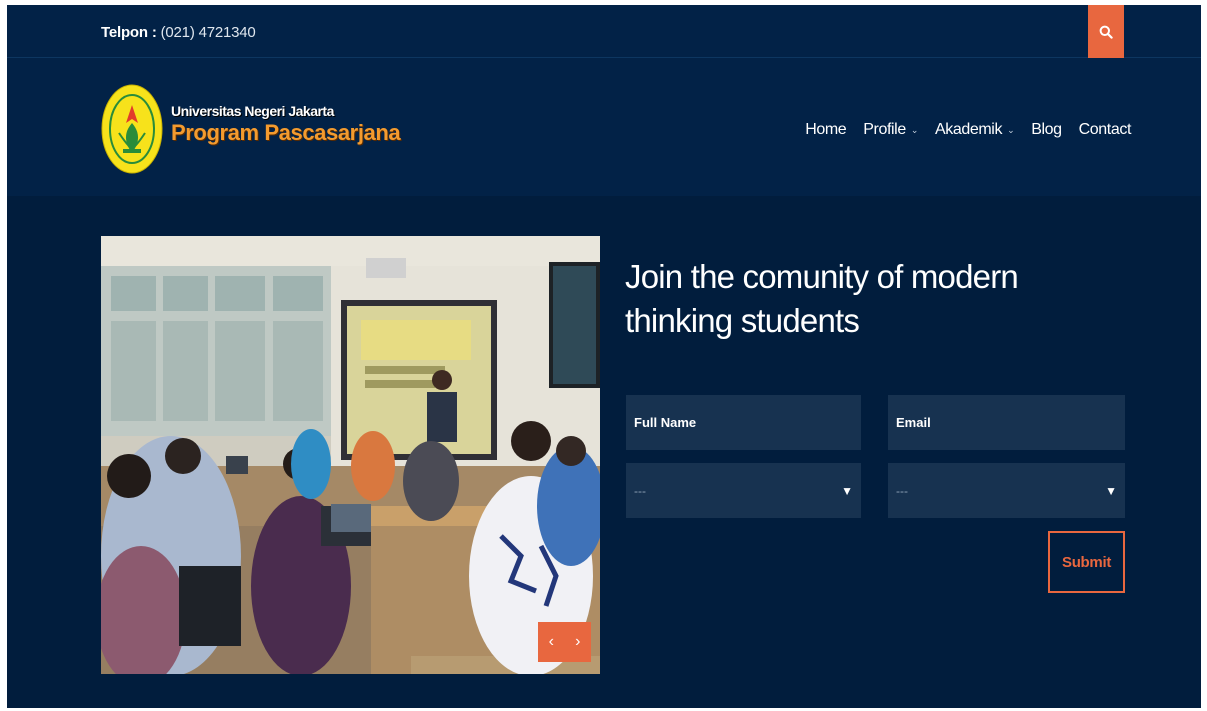  I want to click on nav-item-blog: Blog, so click(1046, 130).